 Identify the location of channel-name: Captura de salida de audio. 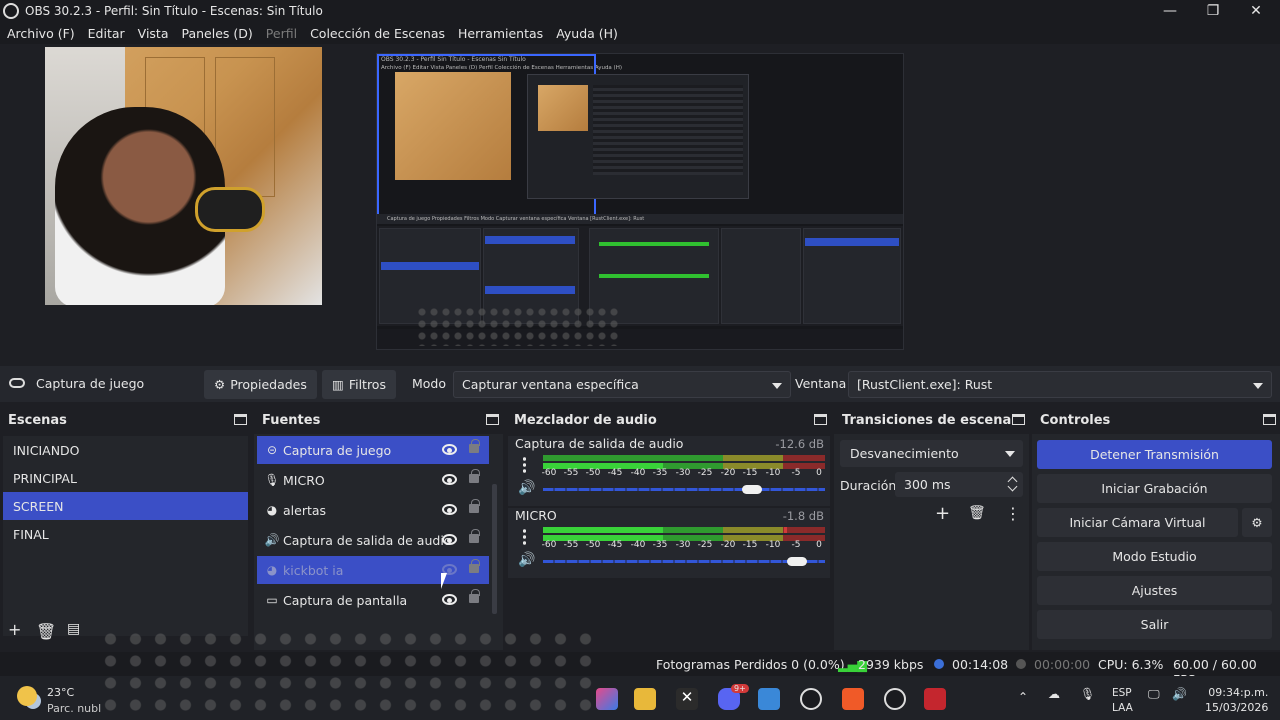
(599, 443).